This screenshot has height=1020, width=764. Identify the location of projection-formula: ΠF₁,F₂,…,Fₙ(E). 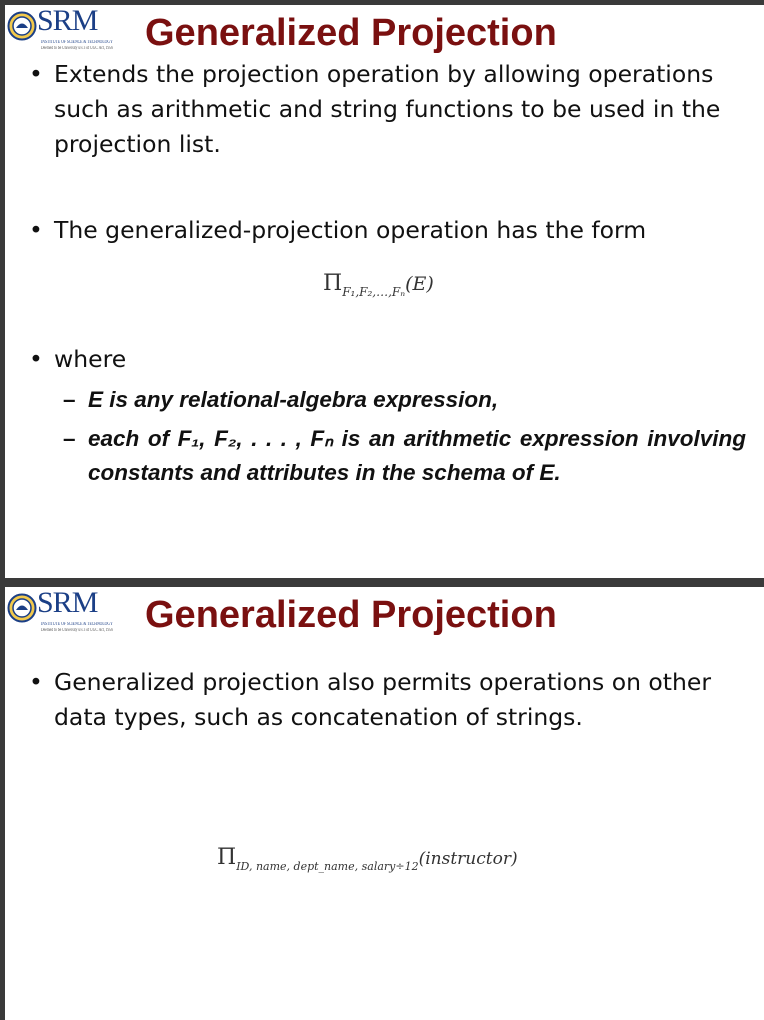
(378, 285).